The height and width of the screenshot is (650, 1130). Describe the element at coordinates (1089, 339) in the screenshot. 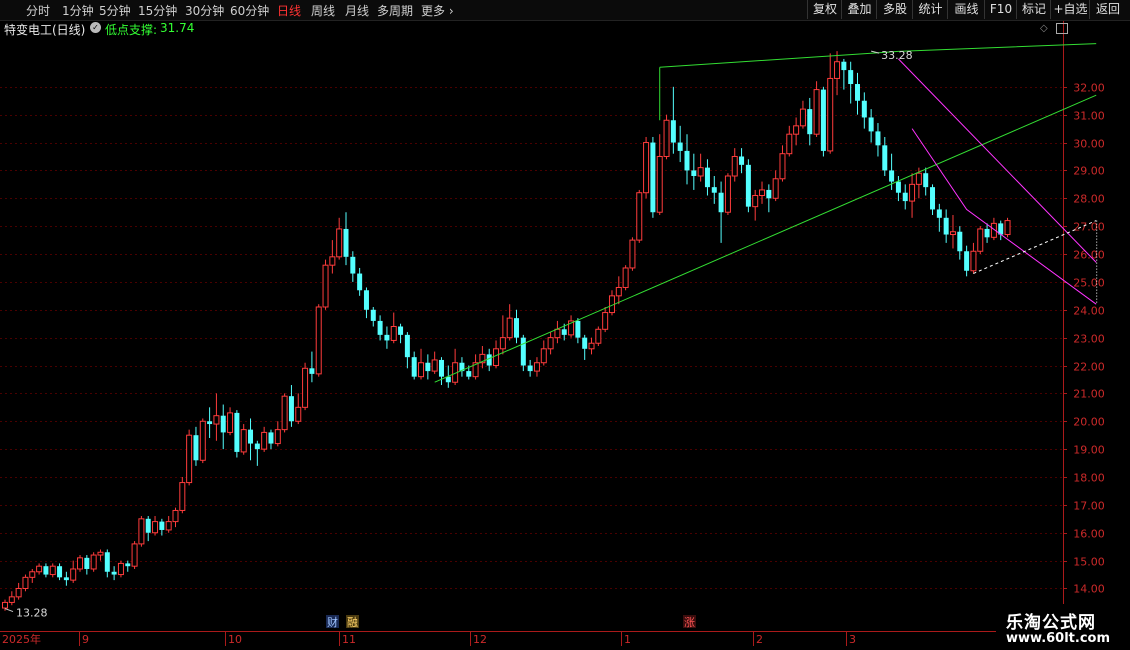

I see `y-tick-label: 23.00` at that location.